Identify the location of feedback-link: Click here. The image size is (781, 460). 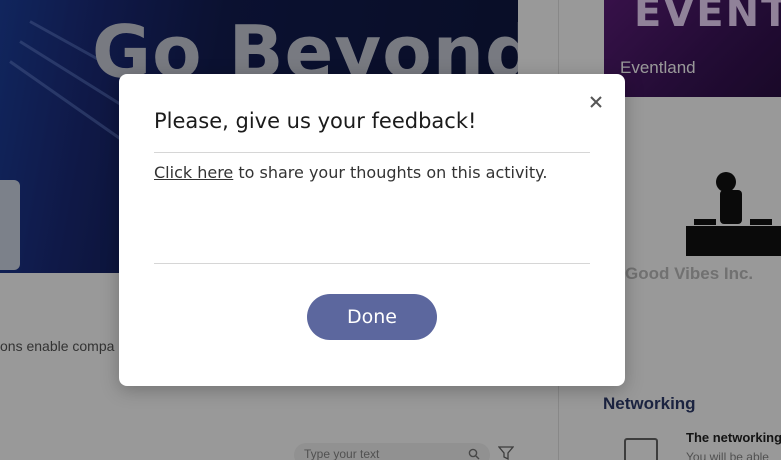
(193, 172).